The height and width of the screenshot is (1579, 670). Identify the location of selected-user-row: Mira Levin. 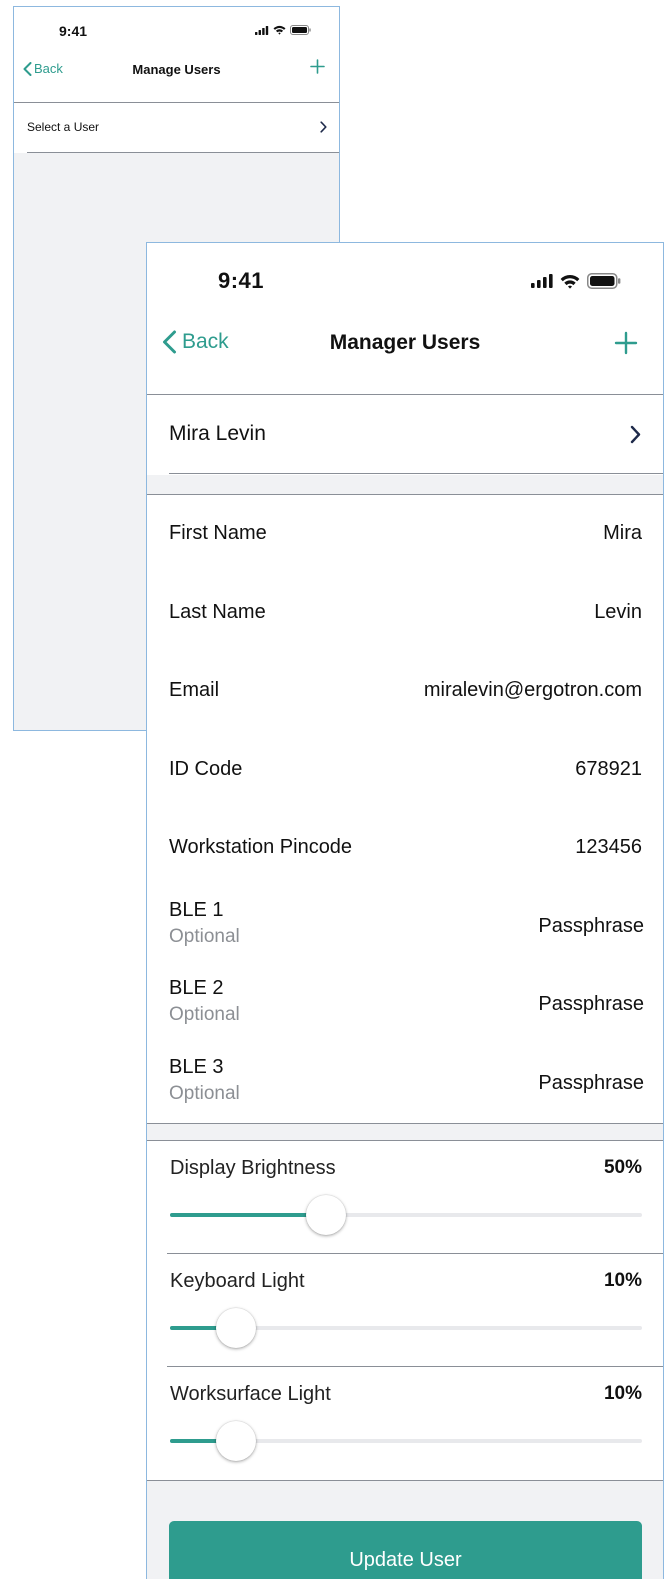
(405, 435).